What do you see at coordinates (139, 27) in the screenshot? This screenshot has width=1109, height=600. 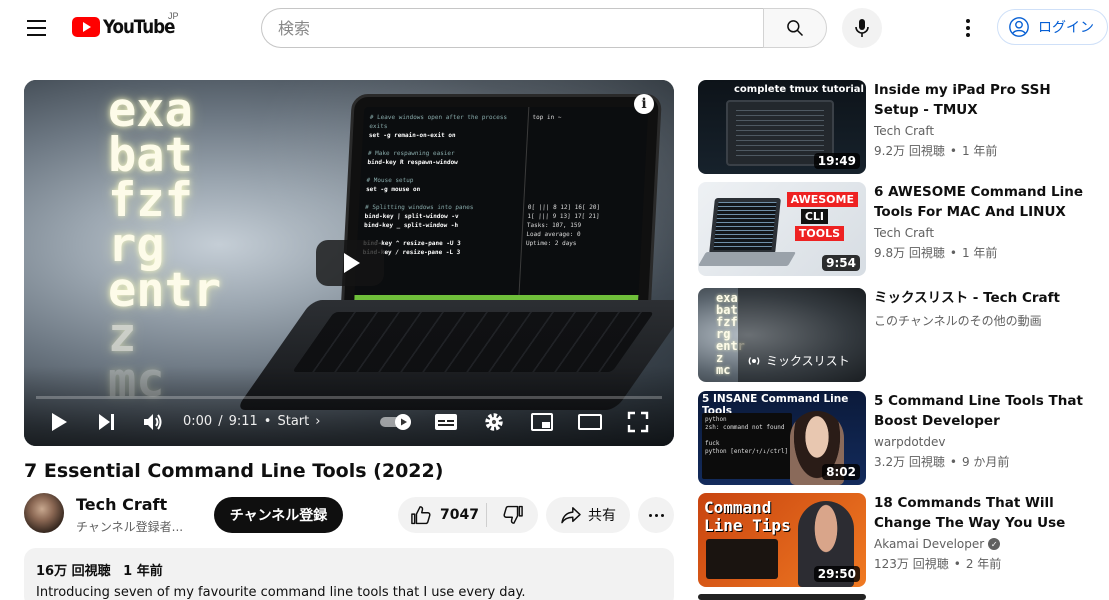 I see `logo-text: YouTube` at bounding box center [139, 27].